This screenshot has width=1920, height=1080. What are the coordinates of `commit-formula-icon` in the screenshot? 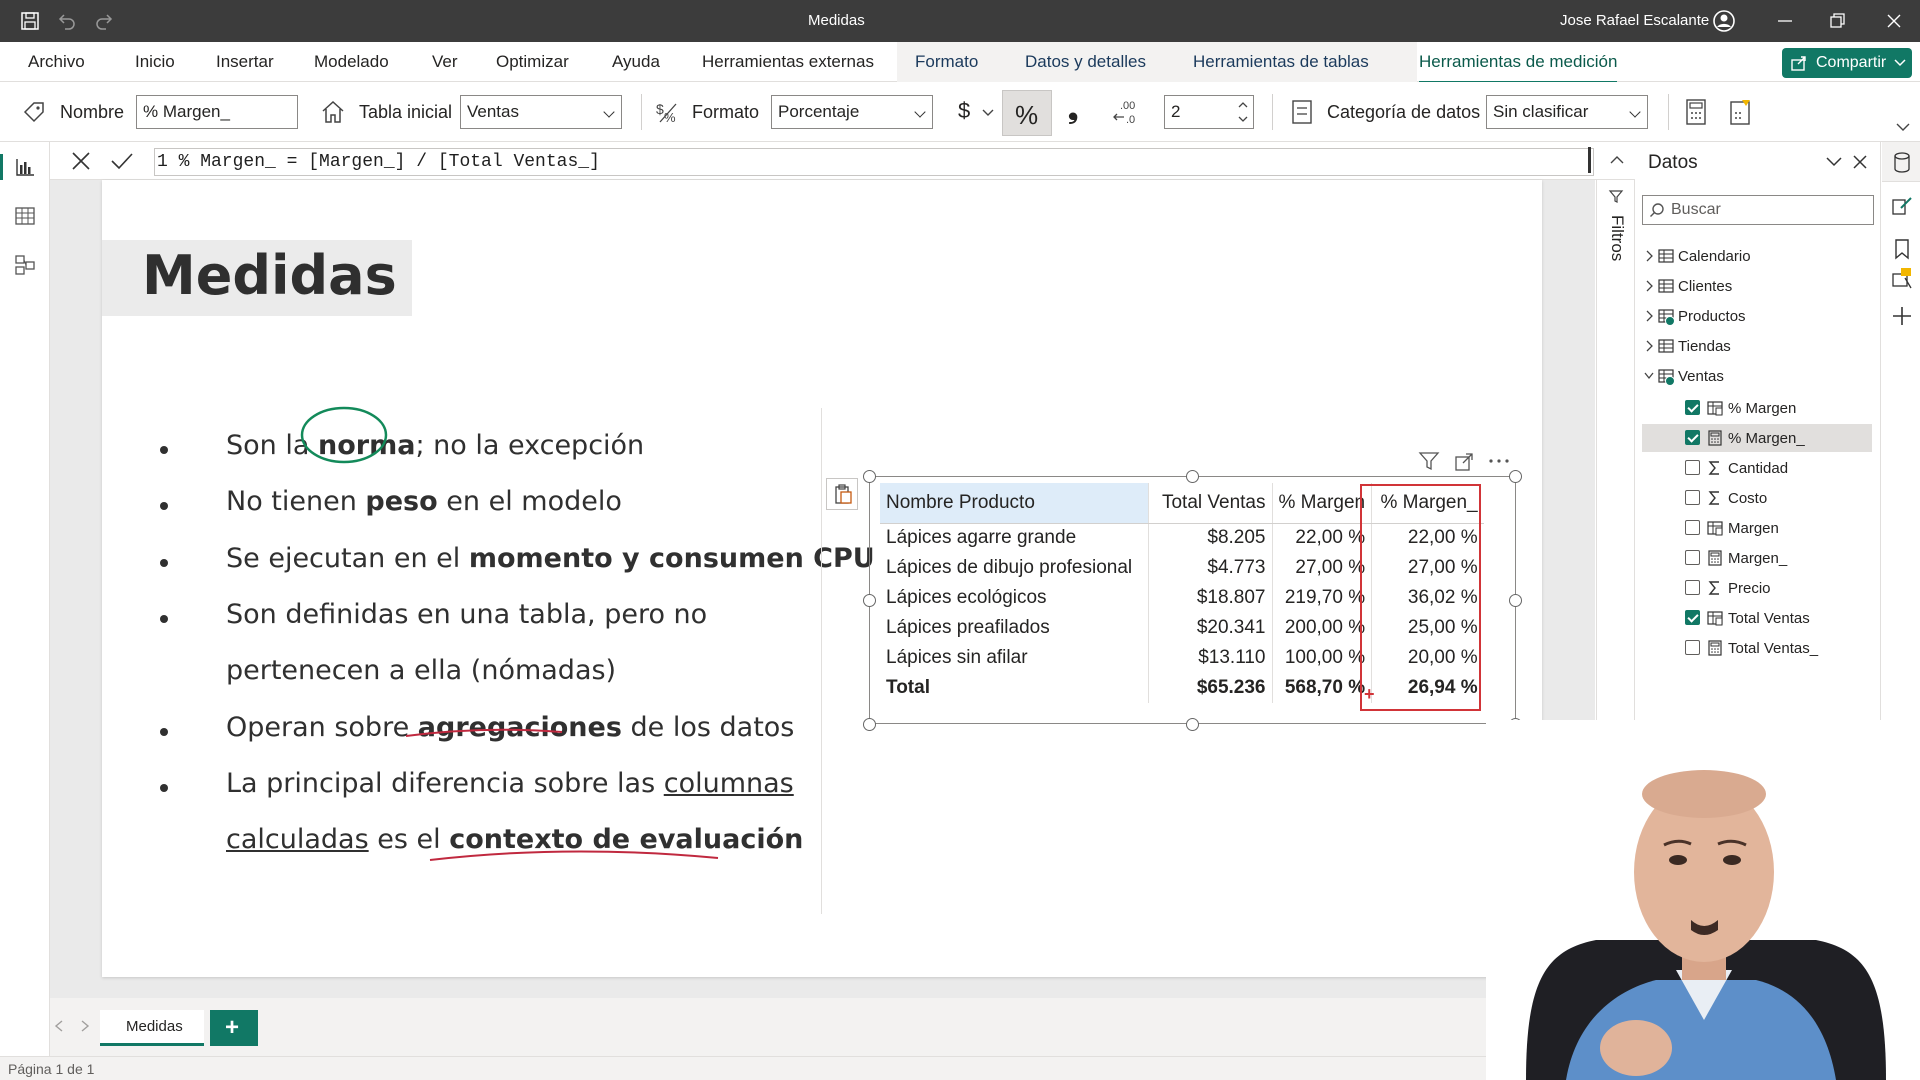 It's located at (122, 161).